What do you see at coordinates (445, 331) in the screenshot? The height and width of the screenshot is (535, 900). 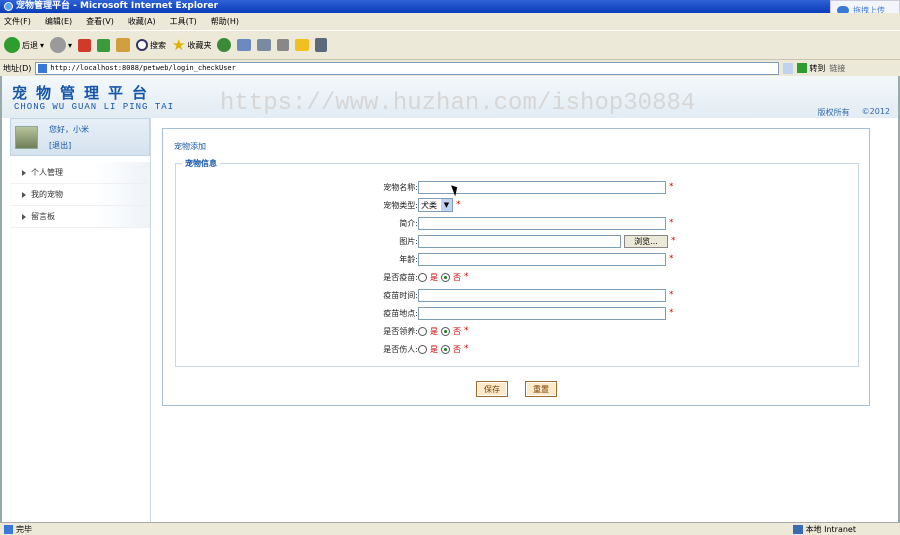 I see `adopt-no-radio` at bounding box center [445, 331].